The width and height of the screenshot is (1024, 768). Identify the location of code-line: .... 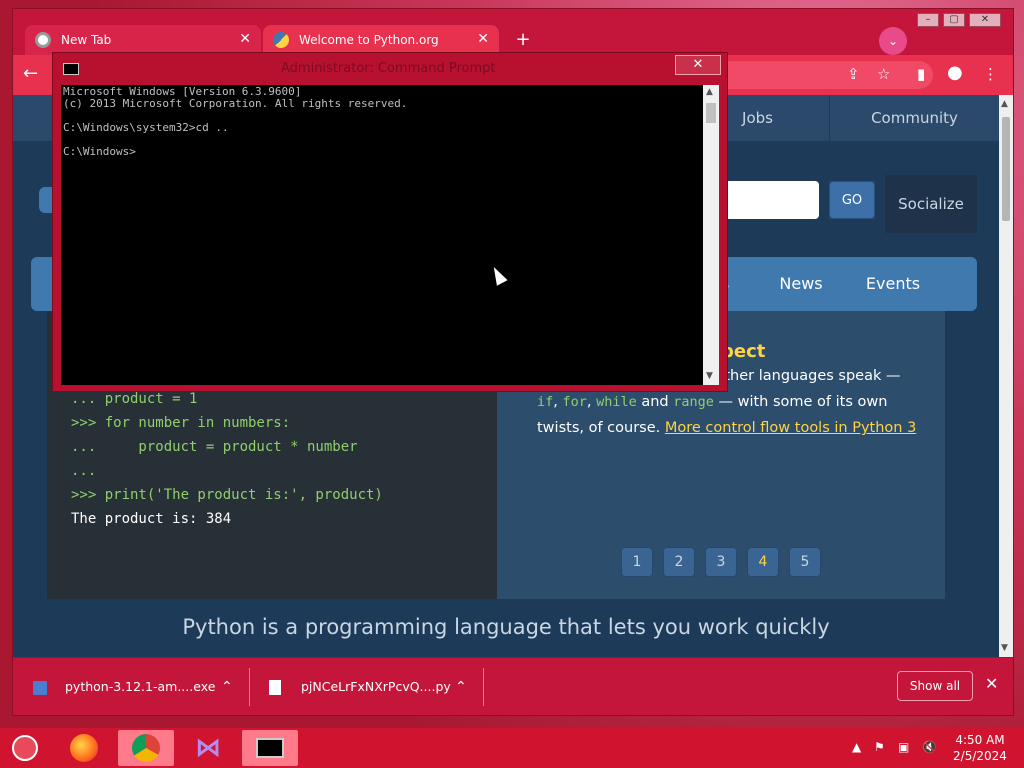
(84, 471).